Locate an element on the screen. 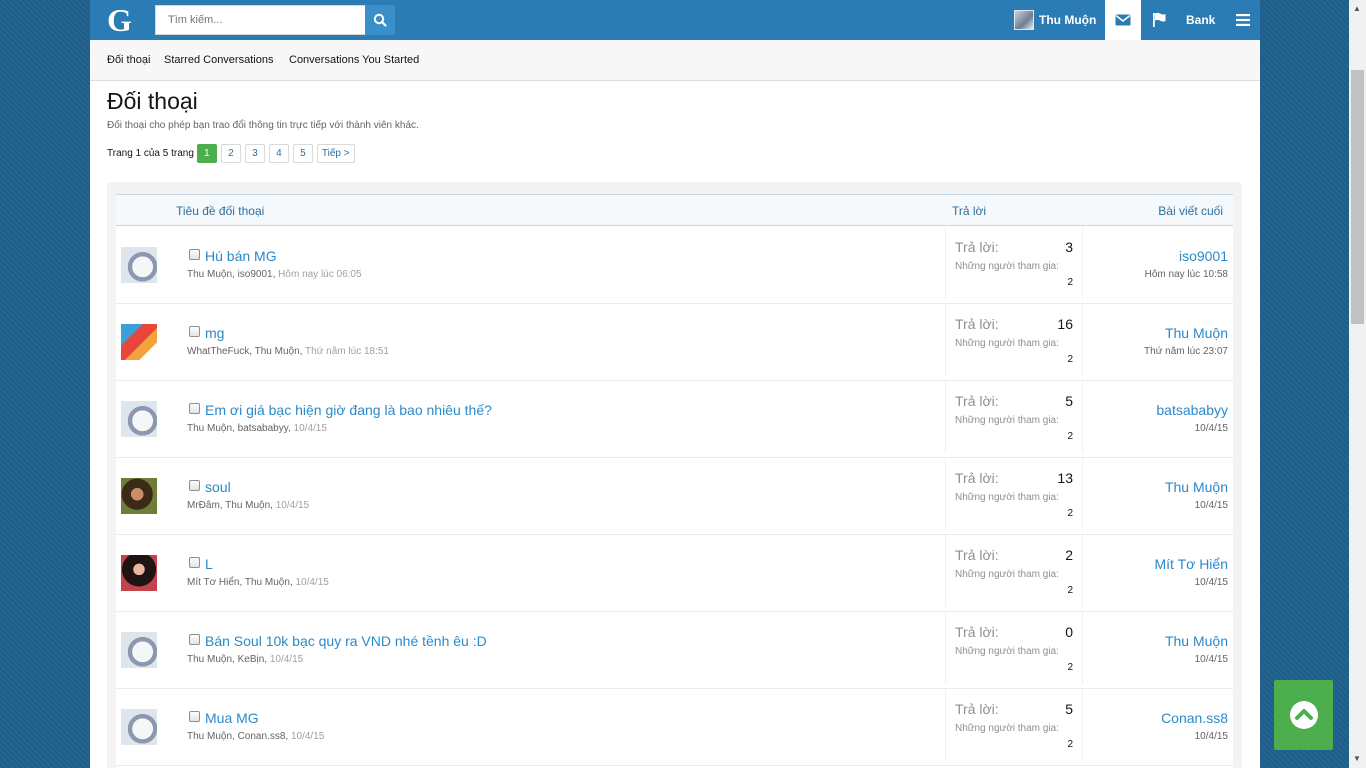  chevron-up-icon is located at coordinates (1303, 715).